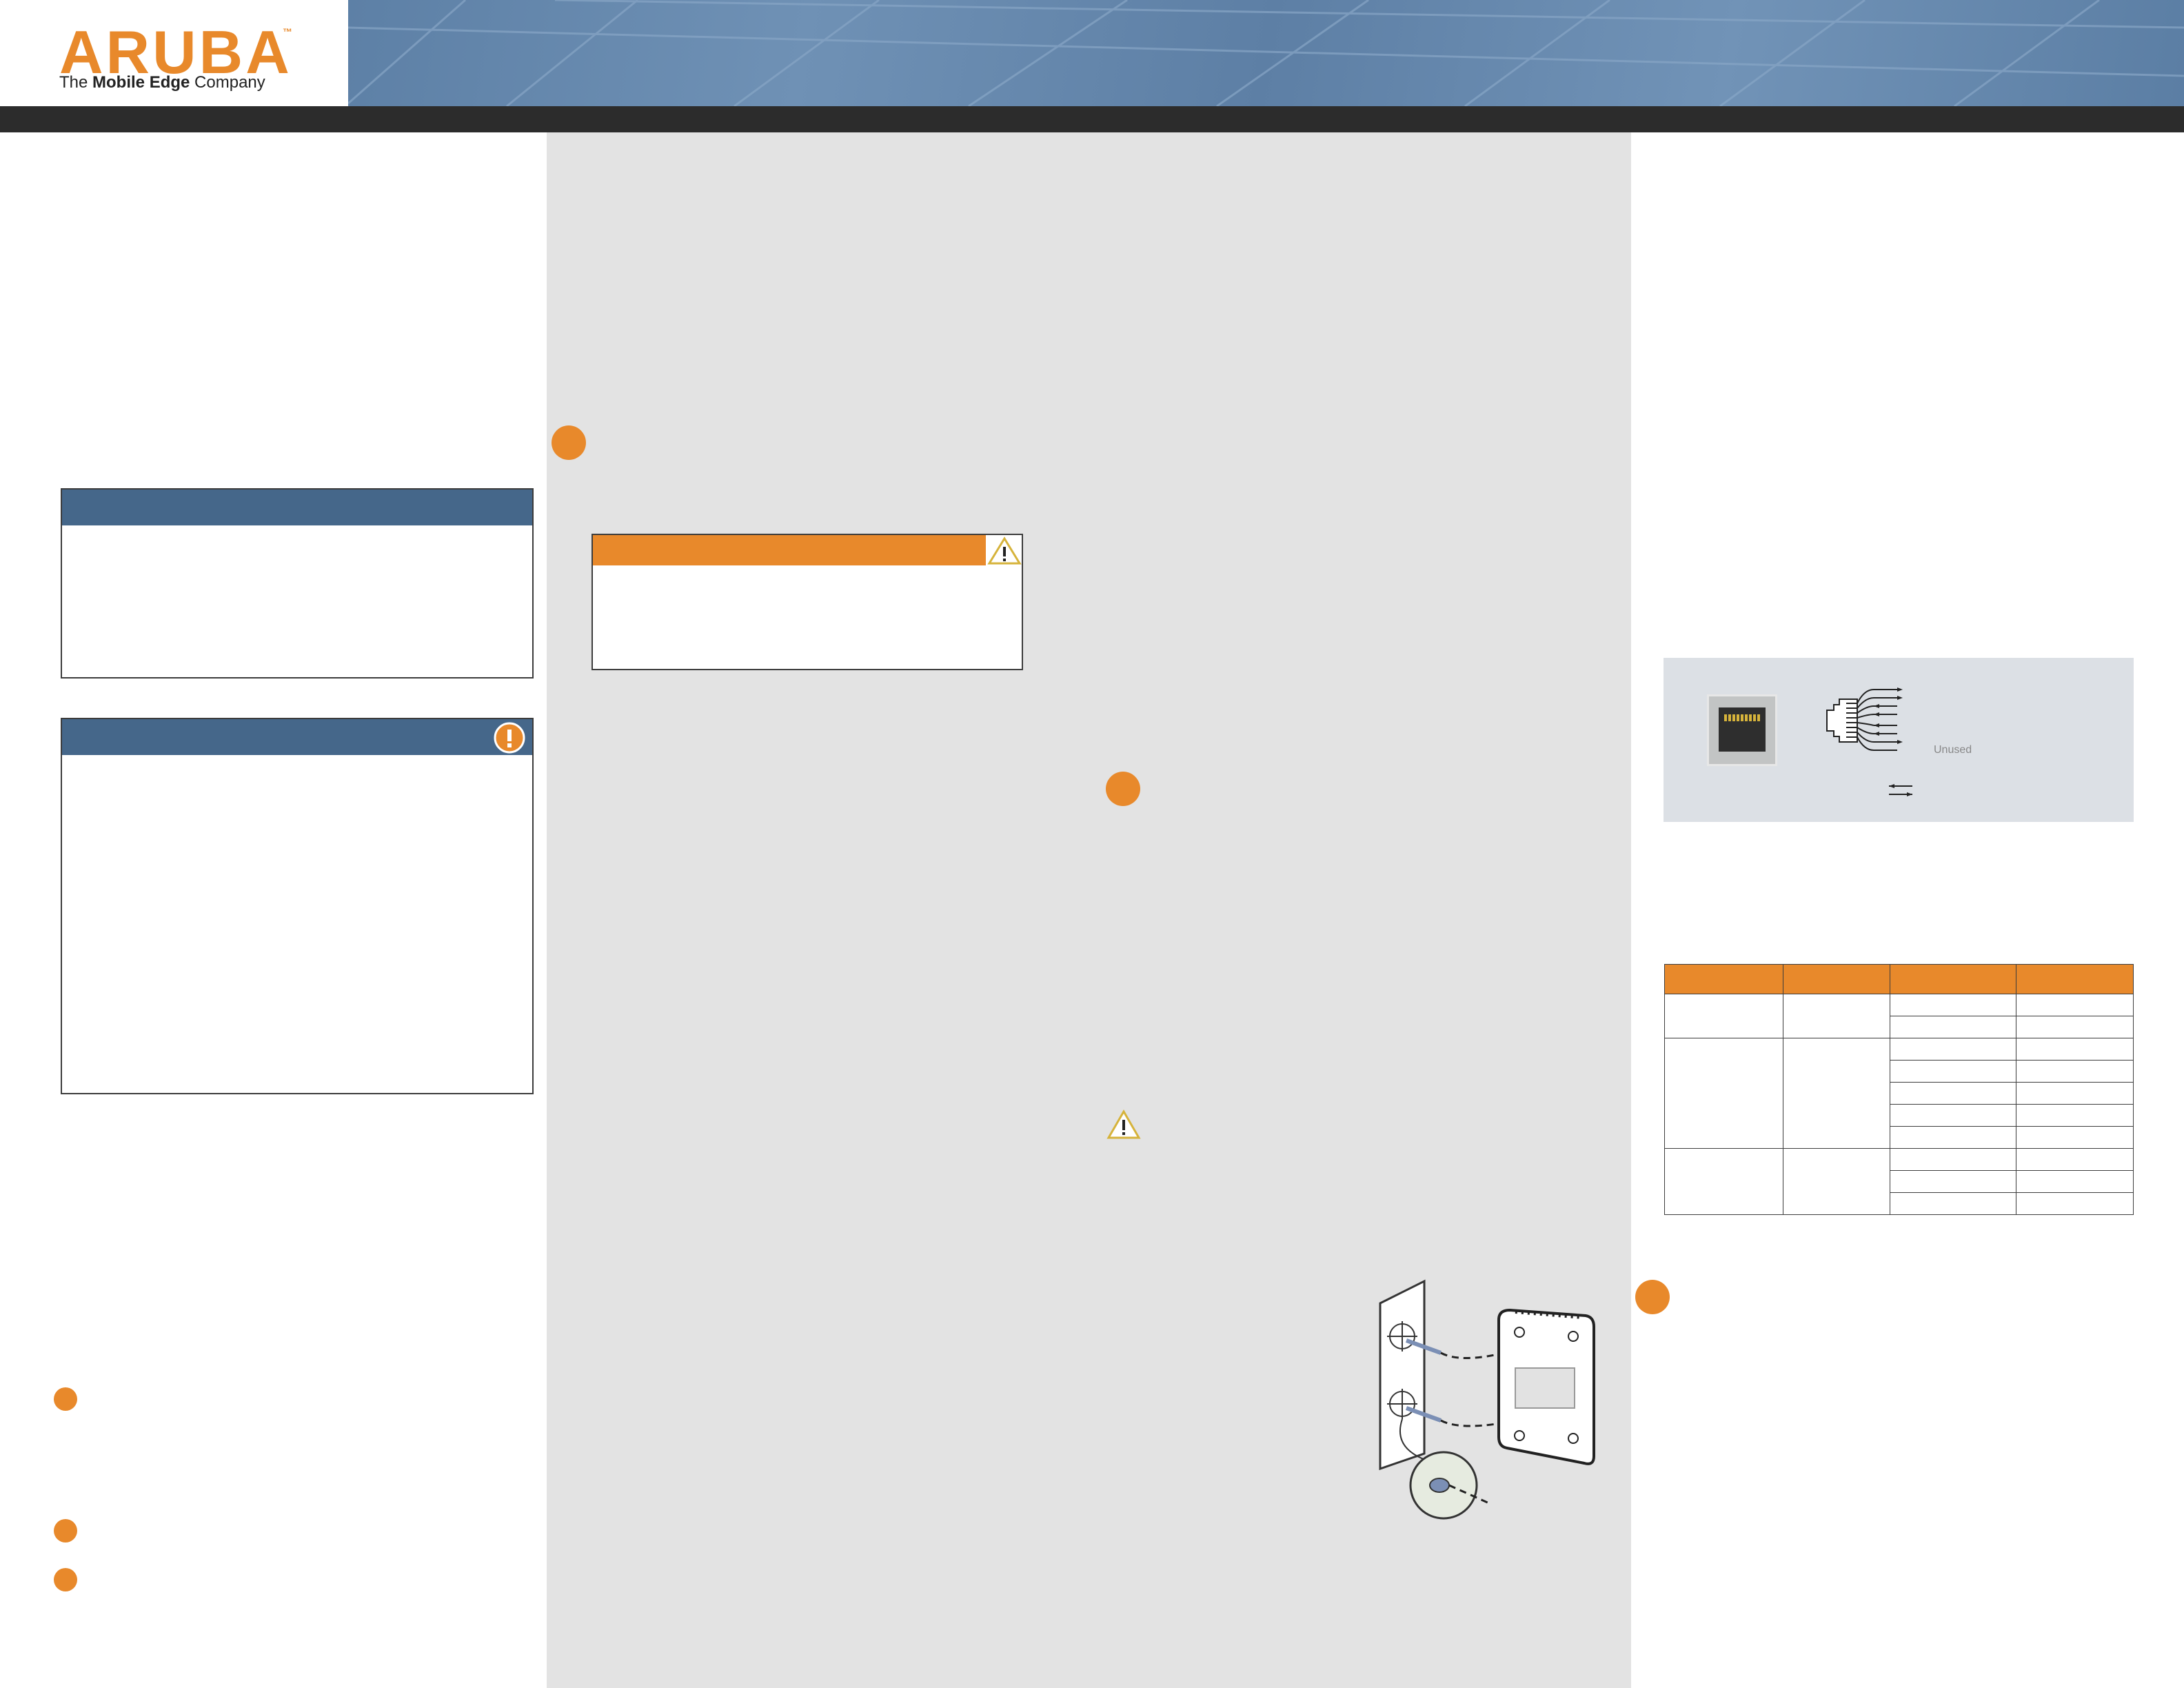 The height and width of the screenshot is (1688, 2184). I want to click on tagline-post: Company, so click(228, 82).